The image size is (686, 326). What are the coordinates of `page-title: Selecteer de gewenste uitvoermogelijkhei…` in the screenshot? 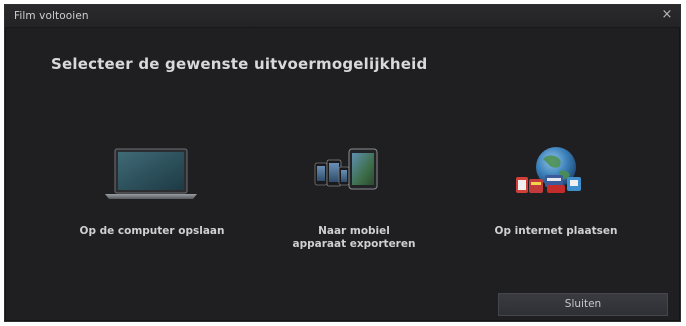 It's located at (239, 64).